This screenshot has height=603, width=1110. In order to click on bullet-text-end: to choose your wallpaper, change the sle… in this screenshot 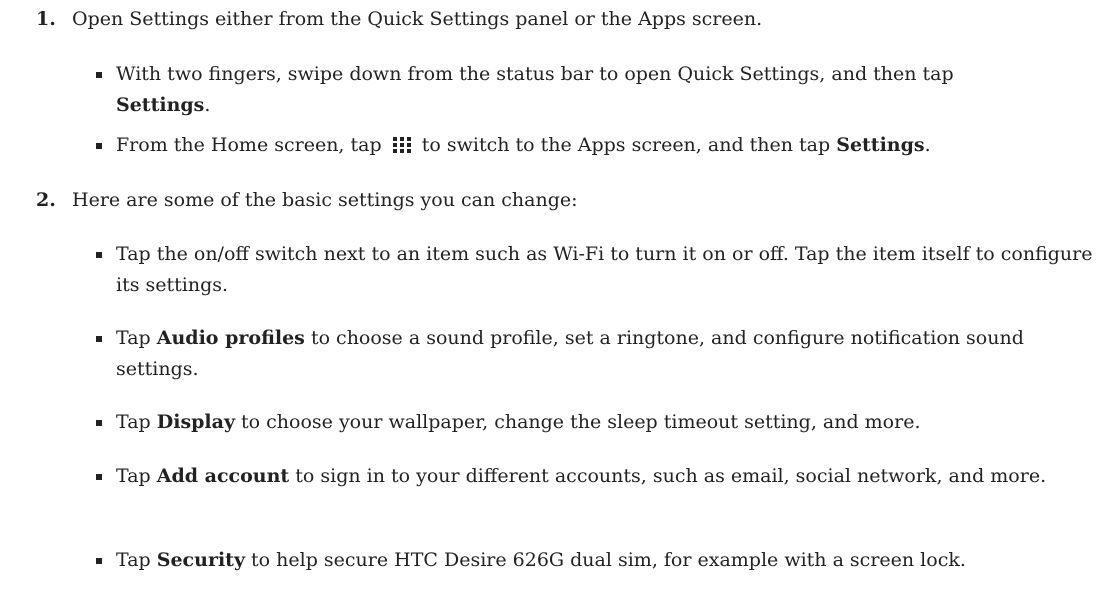, I will do `click(581, 422)`.